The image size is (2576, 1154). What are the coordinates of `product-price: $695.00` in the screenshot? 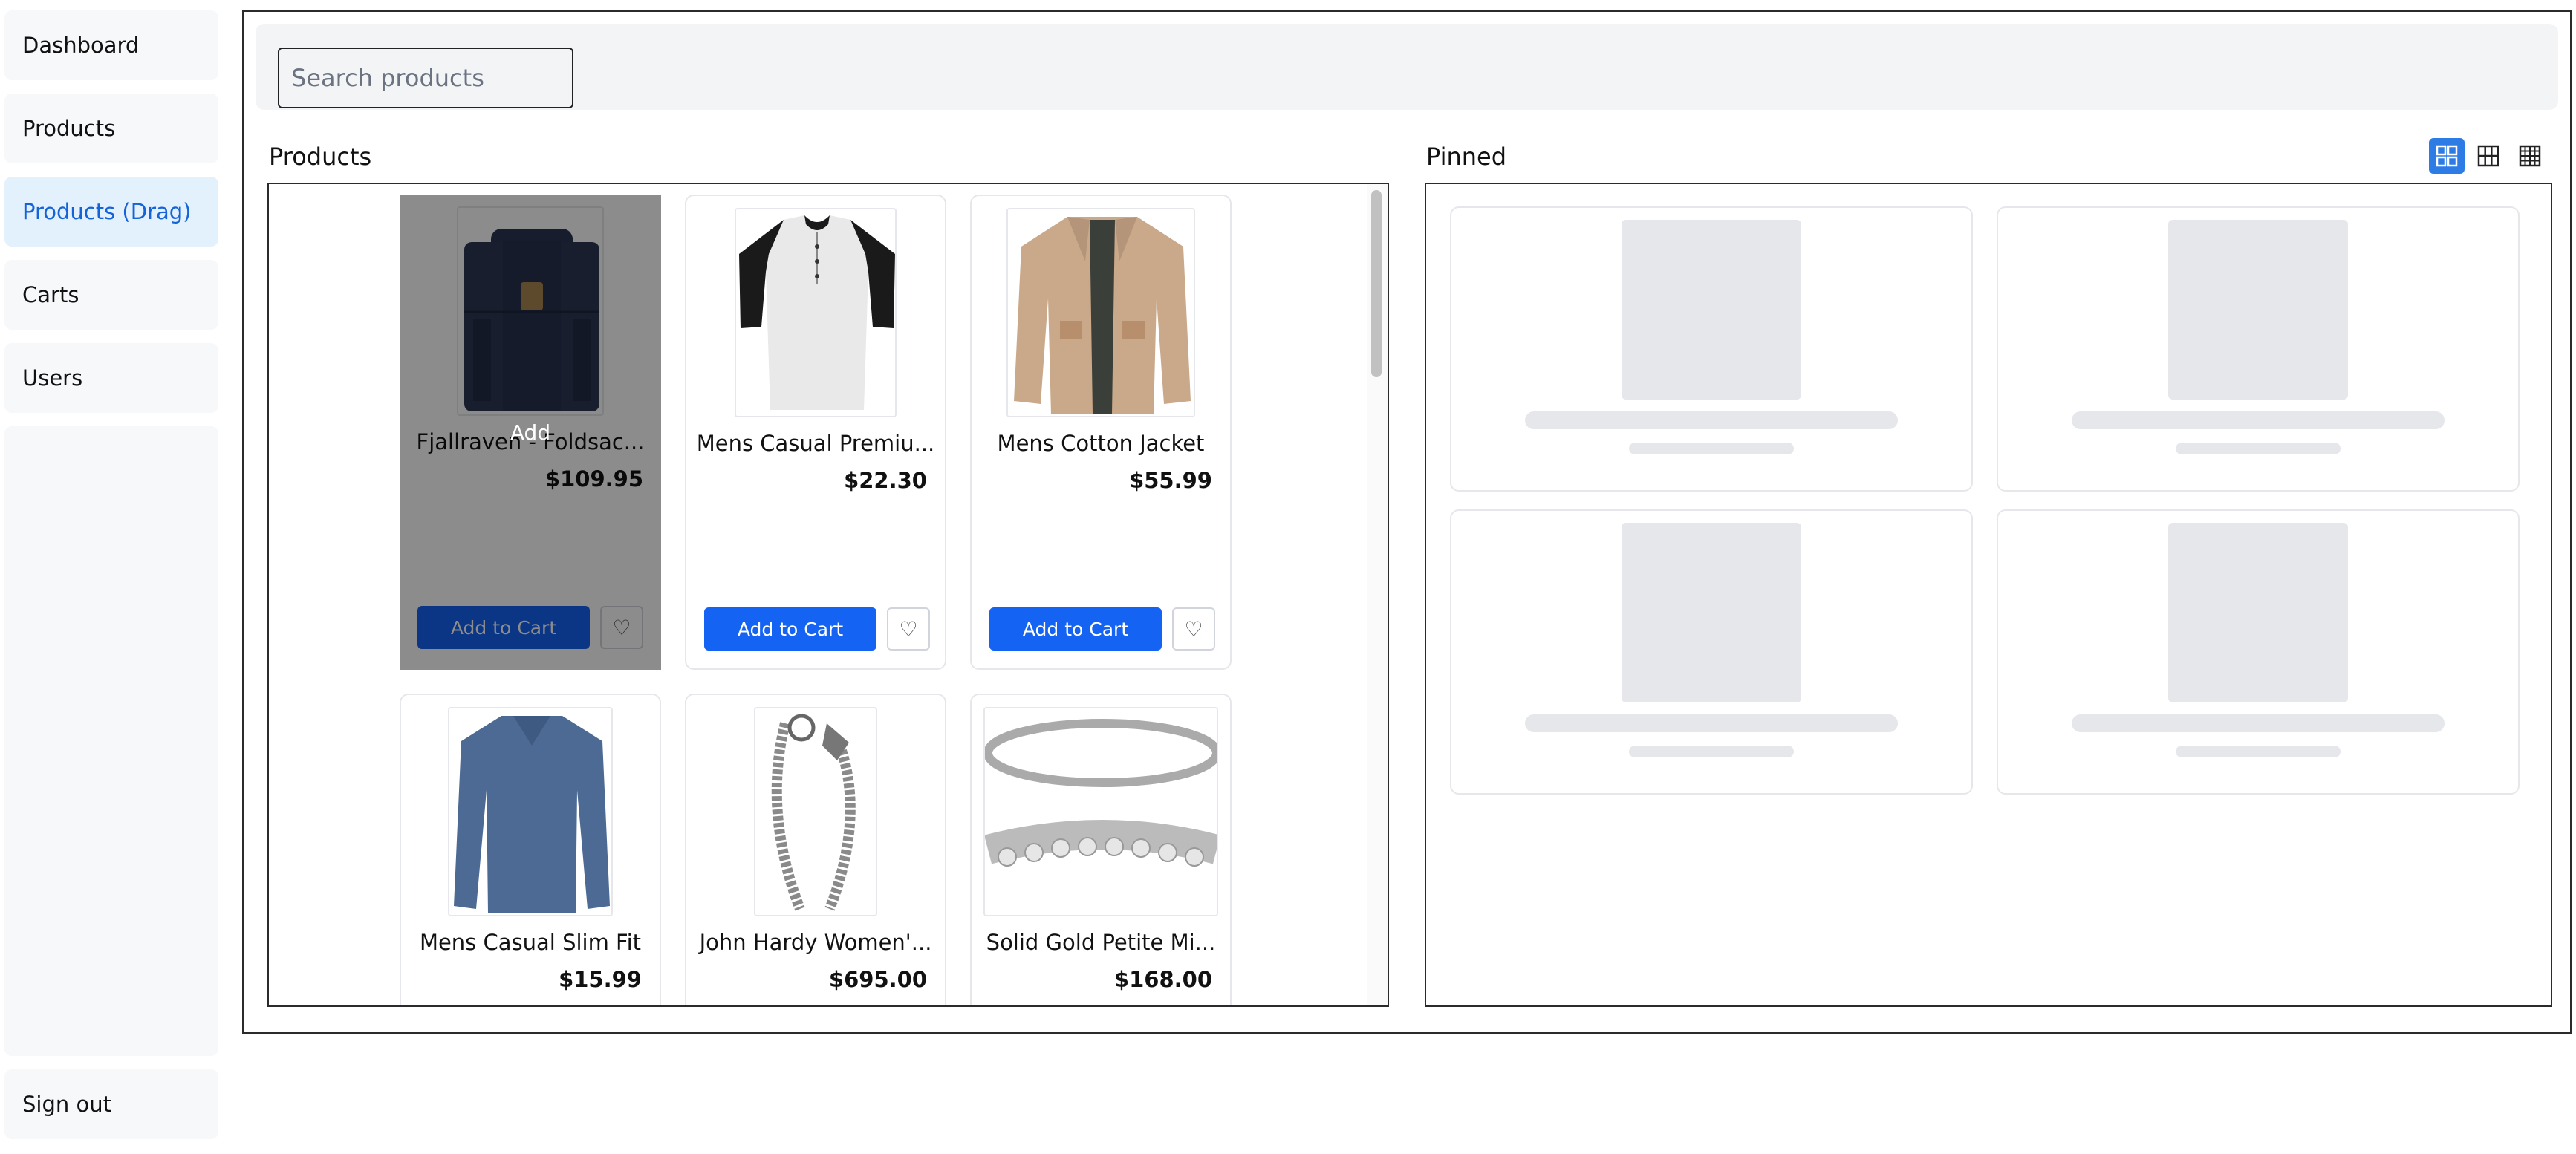 It's located at (878, 979).